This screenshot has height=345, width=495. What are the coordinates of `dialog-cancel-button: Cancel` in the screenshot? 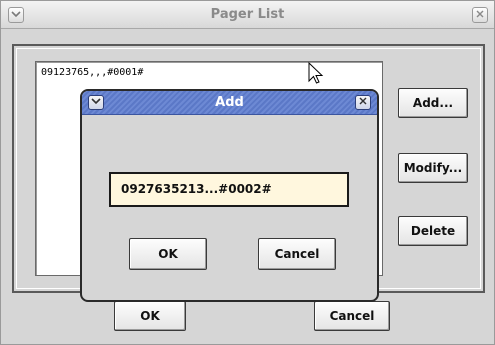 It's located at (297, 254).